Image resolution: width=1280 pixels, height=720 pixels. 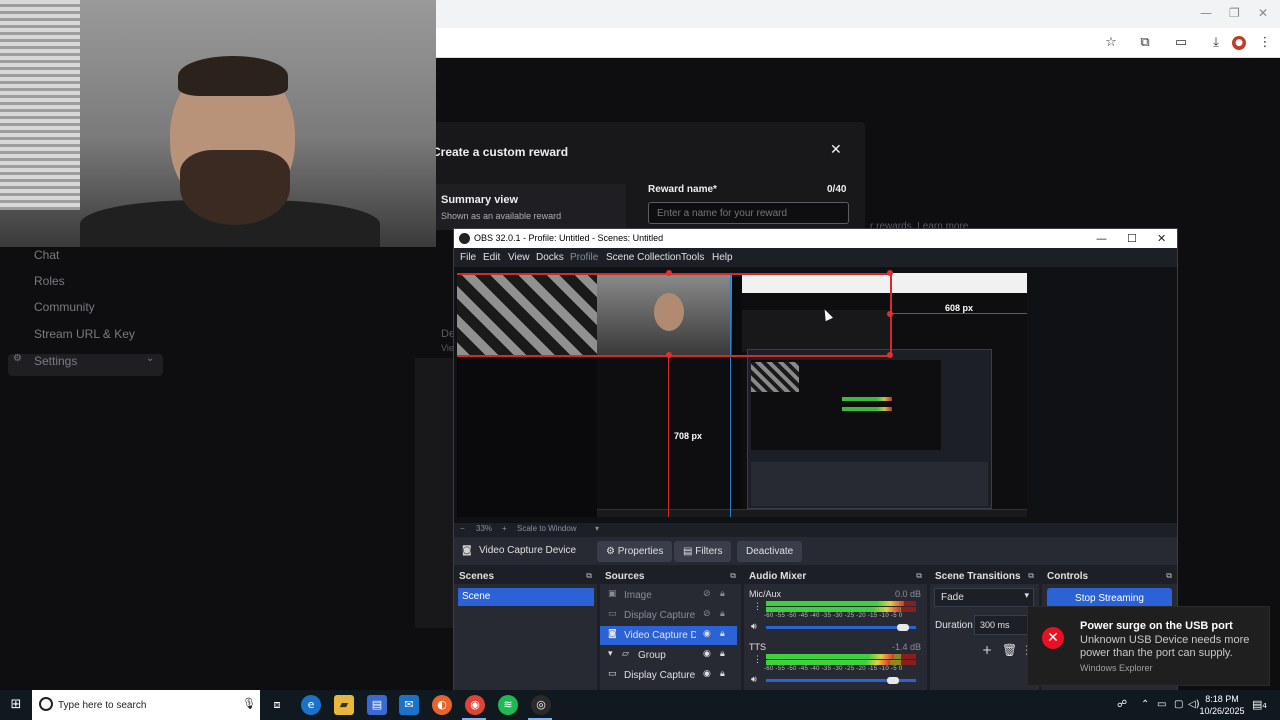 What do you see at coordinates (508, 705) in the screenshot?
I see `spotify-icon: ≋` at bounding box center [508, 705].